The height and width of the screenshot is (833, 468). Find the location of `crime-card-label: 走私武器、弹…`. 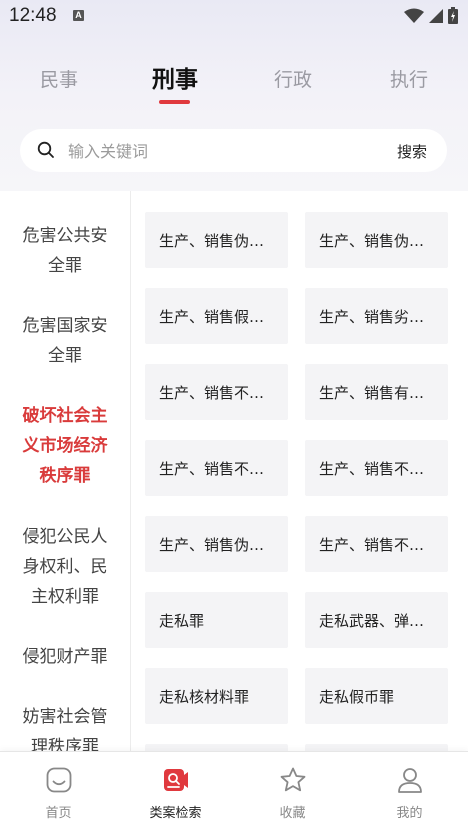

crime-card-label: 走私武器、弹… is located at coordinates (372, 620).